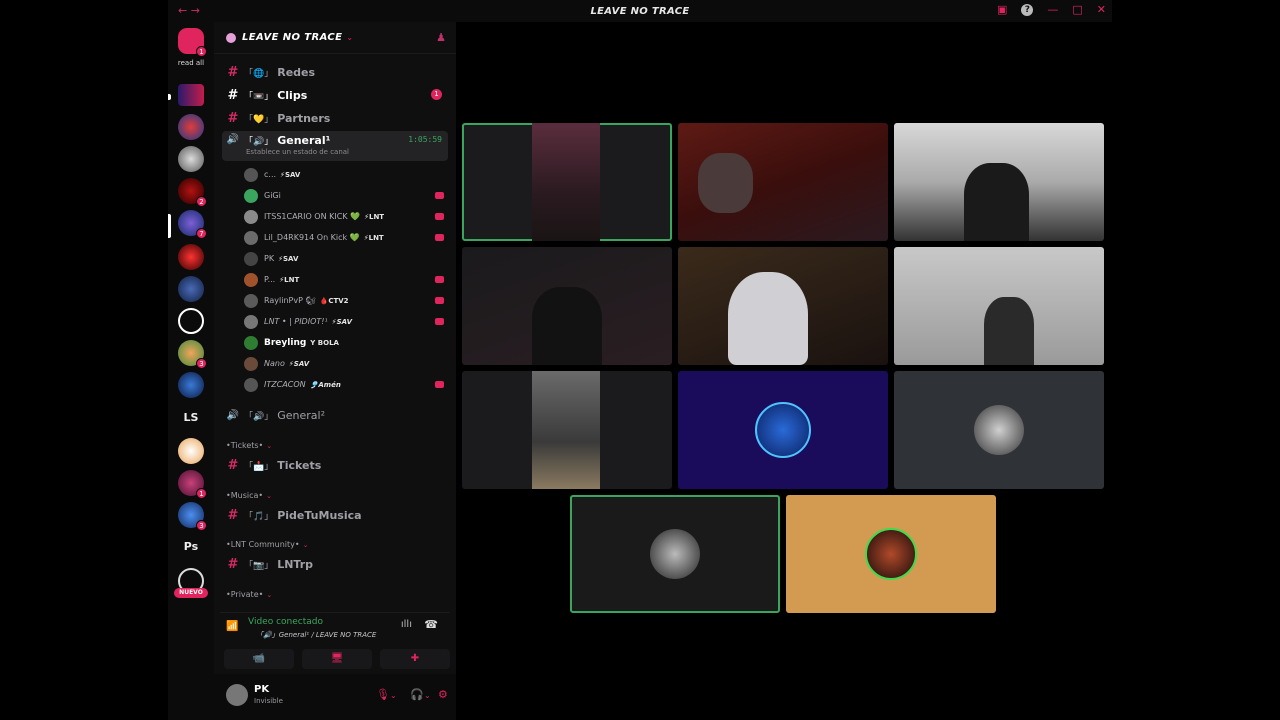 The image size is (1280, 720). What do you see at coordinates (192, 224) in the screenshot?
I see `server-icon-selected: 7` at bounding box center [192, 224].